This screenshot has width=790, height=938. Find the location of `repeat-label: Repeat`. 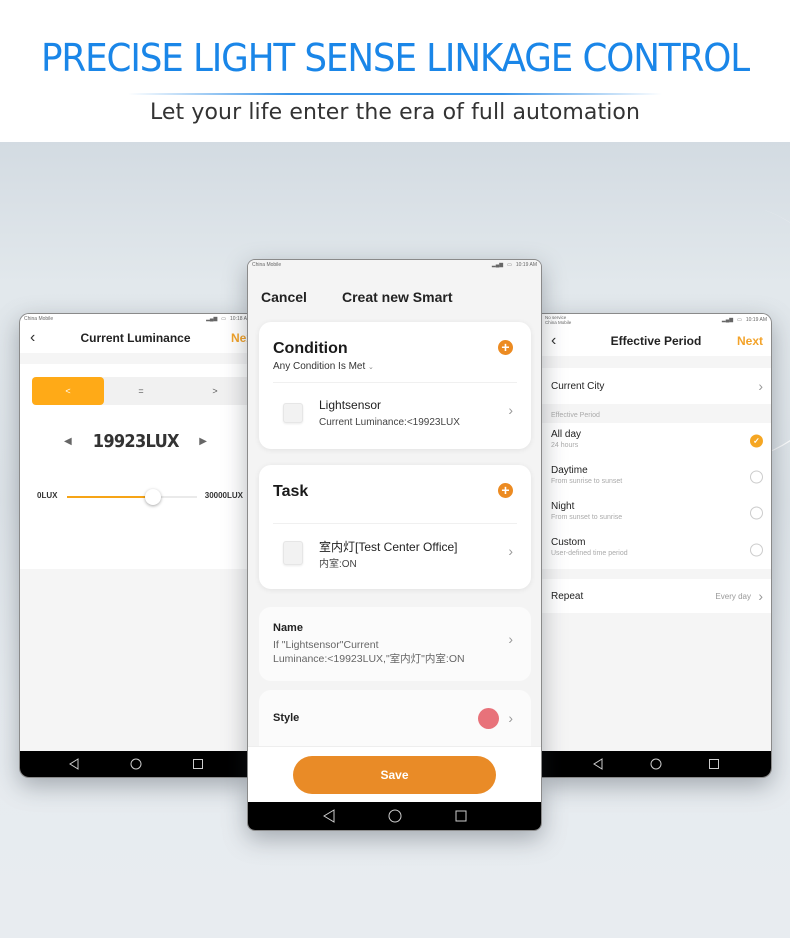

repeat-label: Repeat is located at coordinates (567, 596).